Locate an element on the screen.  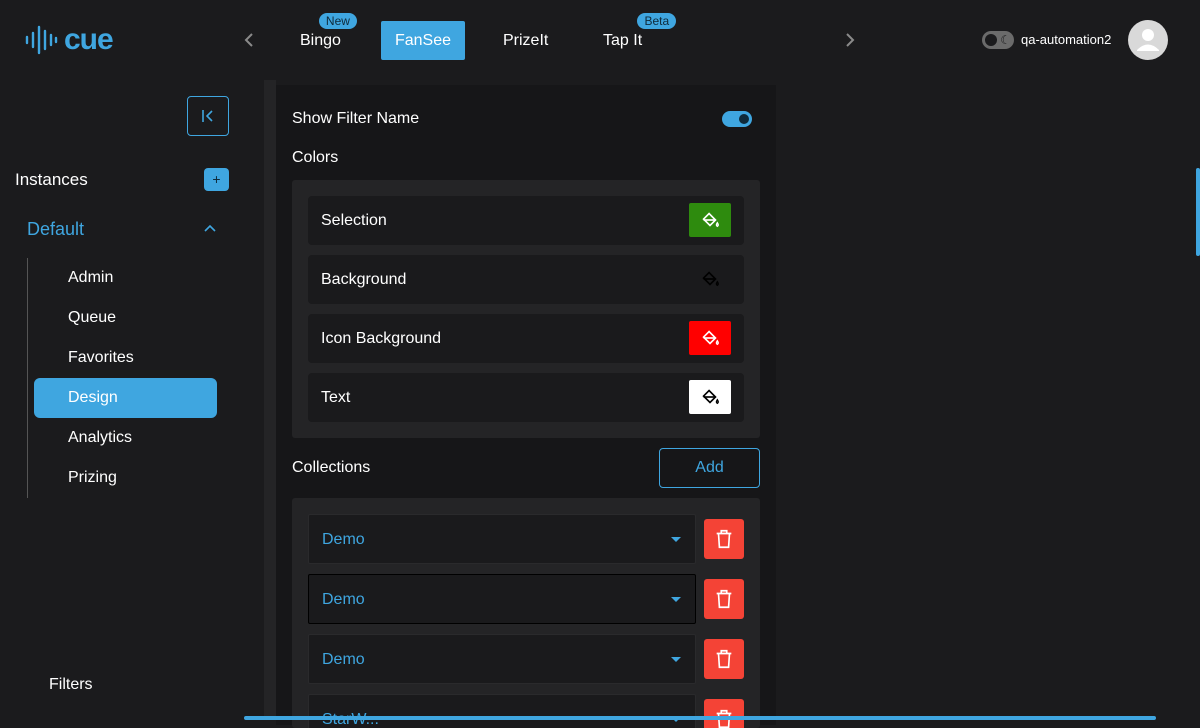
horizontal-scrollbar is located at coordinates (700, 718).